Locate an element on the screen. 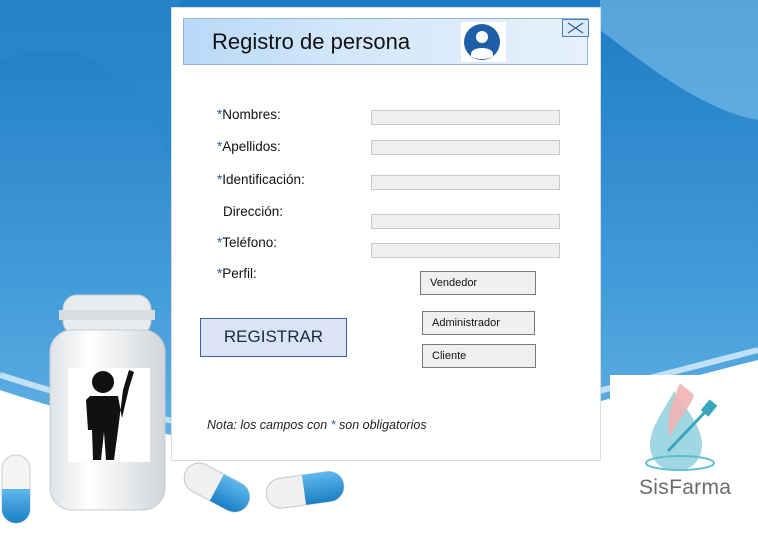  close-icon is located at coordinates (575, 28).